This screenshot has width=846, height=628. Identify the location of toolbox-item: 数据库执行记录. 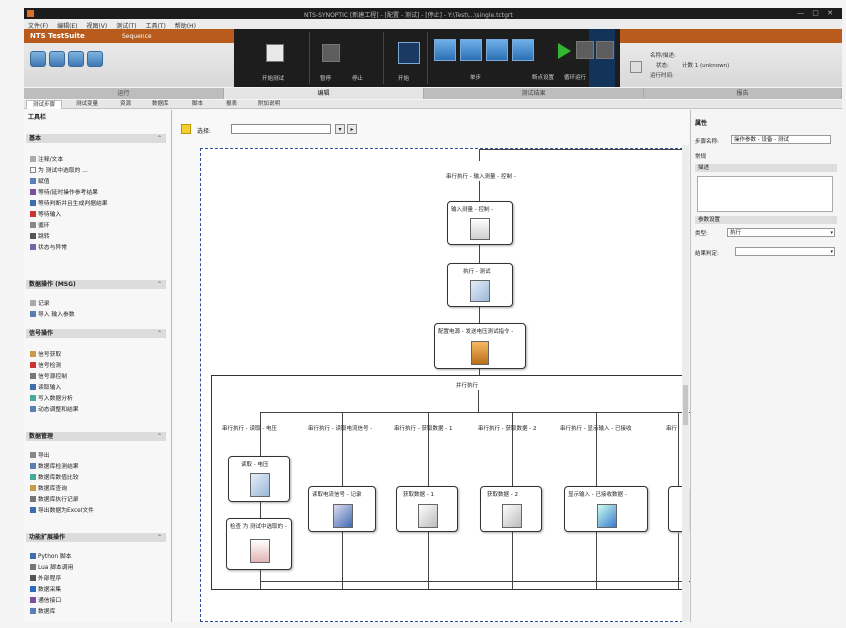
(54, 498).